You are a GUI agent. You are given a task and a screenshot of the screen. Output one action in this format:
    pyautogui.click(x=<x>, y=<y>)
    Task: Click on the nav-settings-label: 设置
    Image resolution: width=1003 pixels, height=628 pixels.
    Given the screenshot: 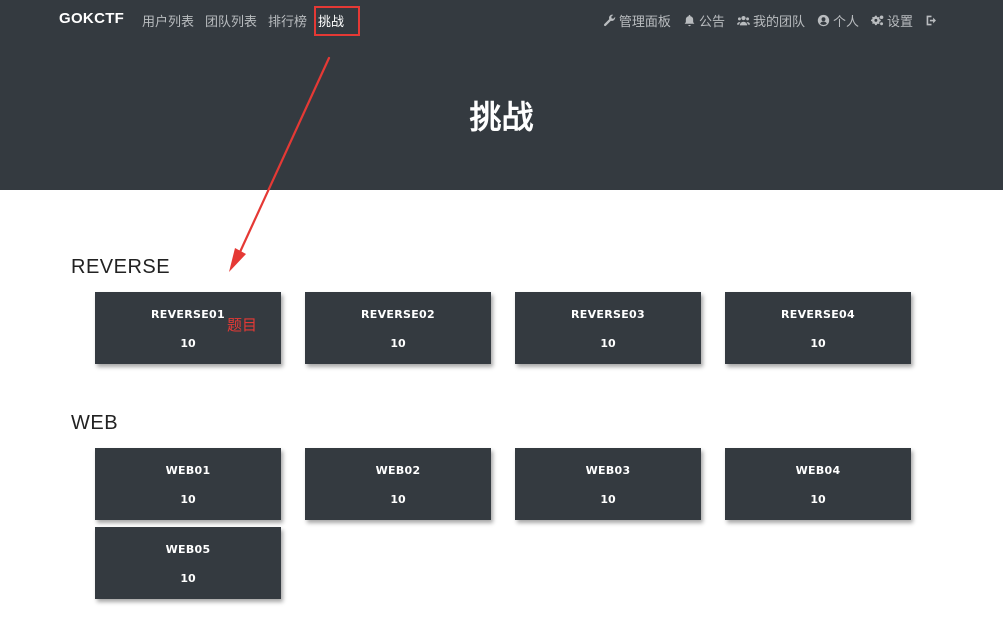 What is the action you would take?
    pyautogui.click(x=899, y=22)
    